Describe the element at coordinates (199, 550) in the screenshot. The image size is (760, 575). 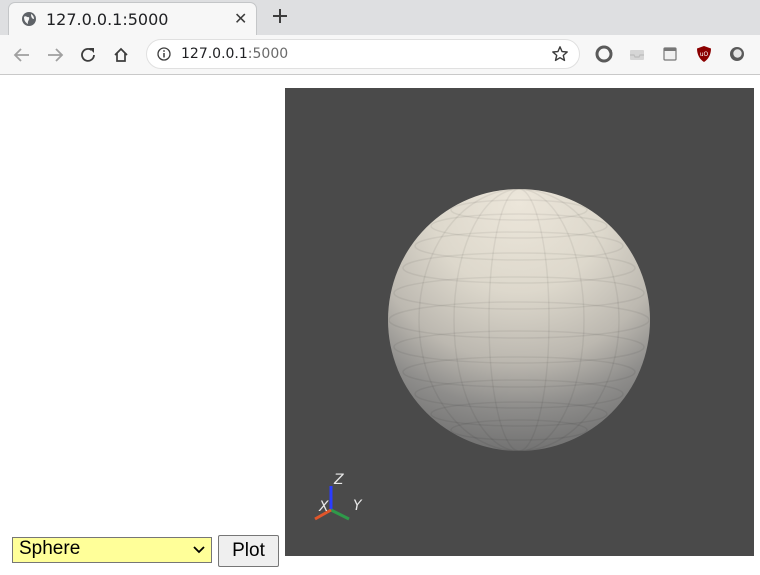
I see `chevron-down-icon` at that location.